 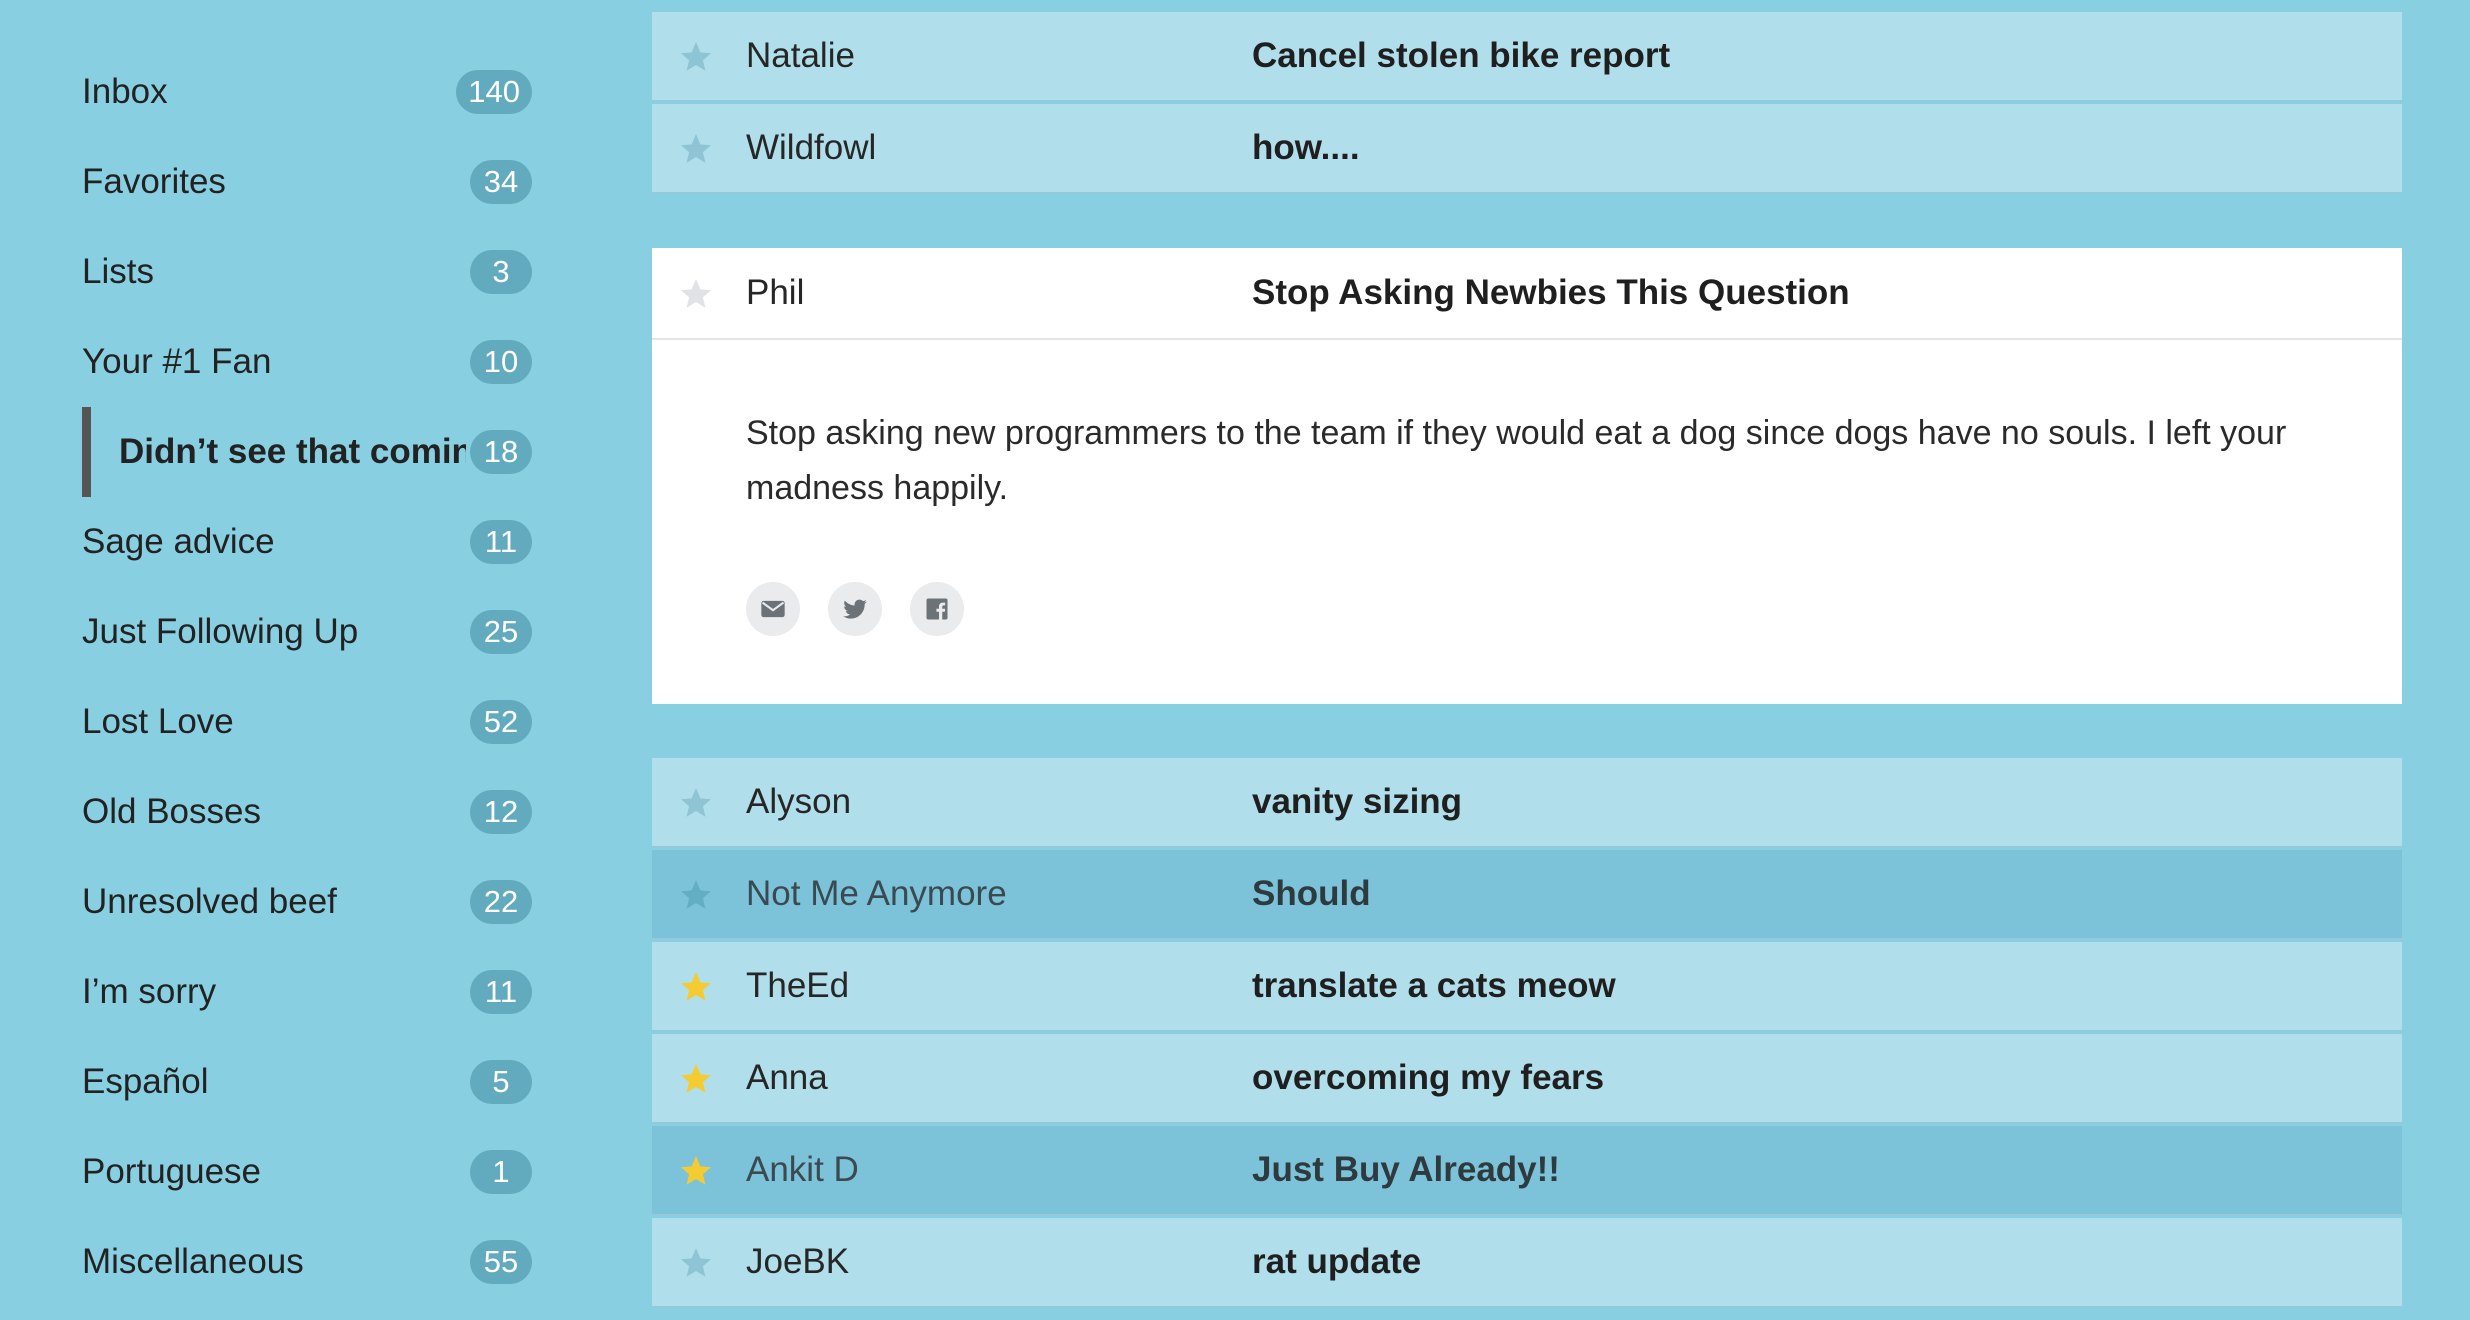 I want to click on message-sender: Natalie, so click(x=800, y=55).